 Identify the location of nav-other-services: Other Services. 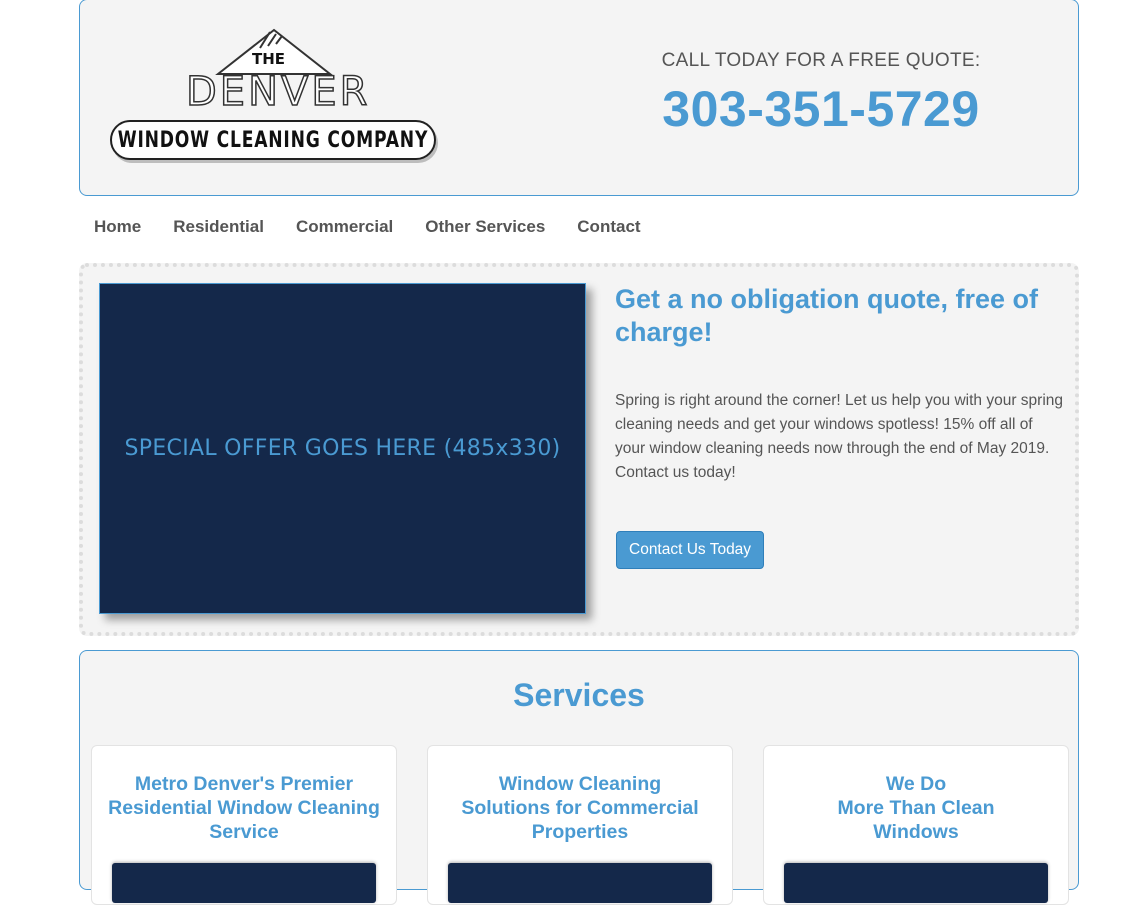
(485, 227).